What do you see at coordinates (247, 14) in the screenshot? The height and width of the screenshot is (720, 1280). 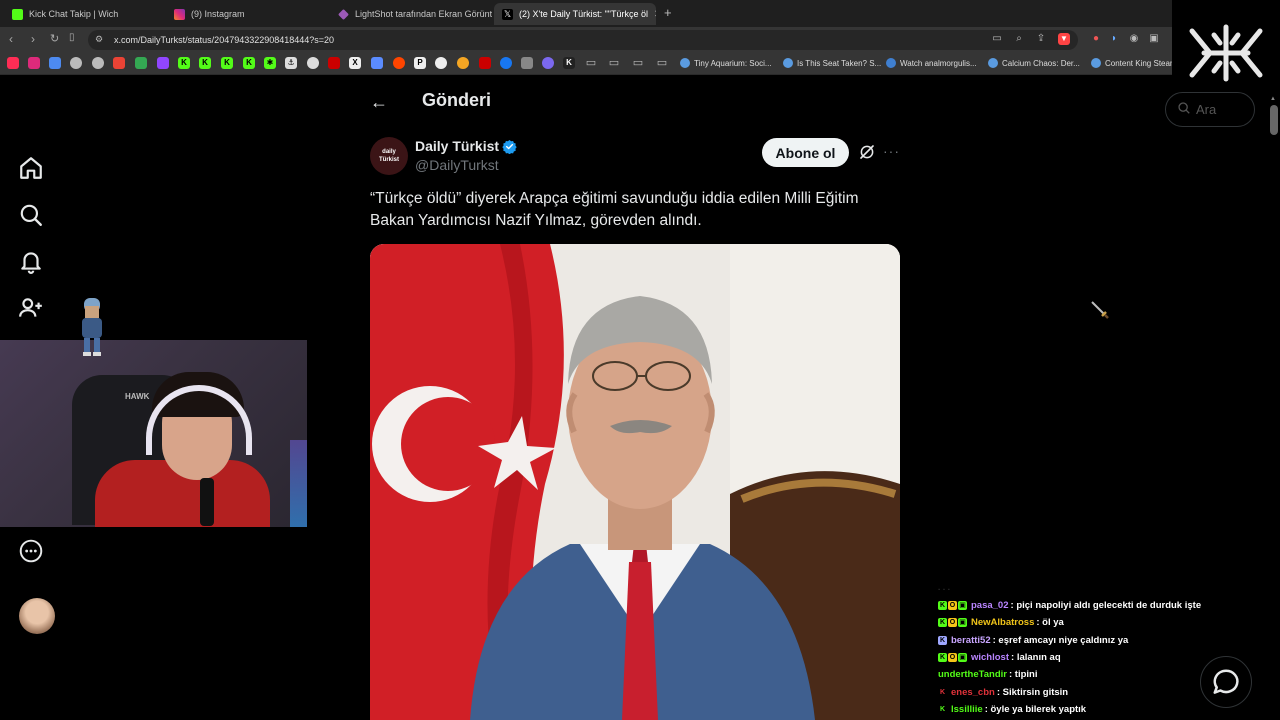 I see `browser-tab-instagram: (9) Instagram` at bounding box center [247, 14].